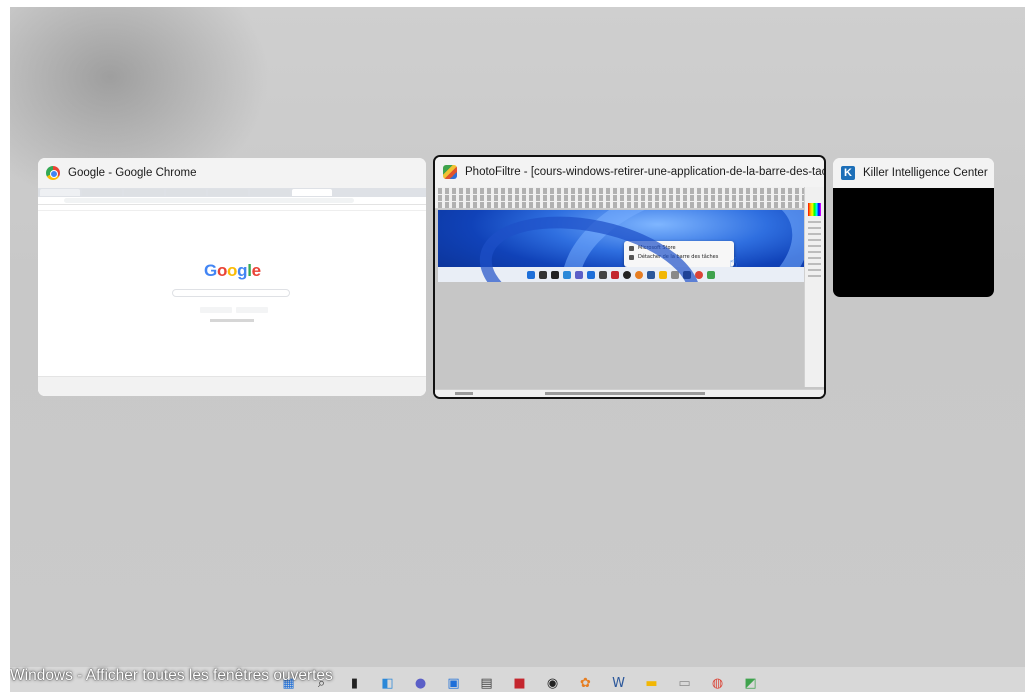  I want to click on image-taskbar, so click(621, 274).